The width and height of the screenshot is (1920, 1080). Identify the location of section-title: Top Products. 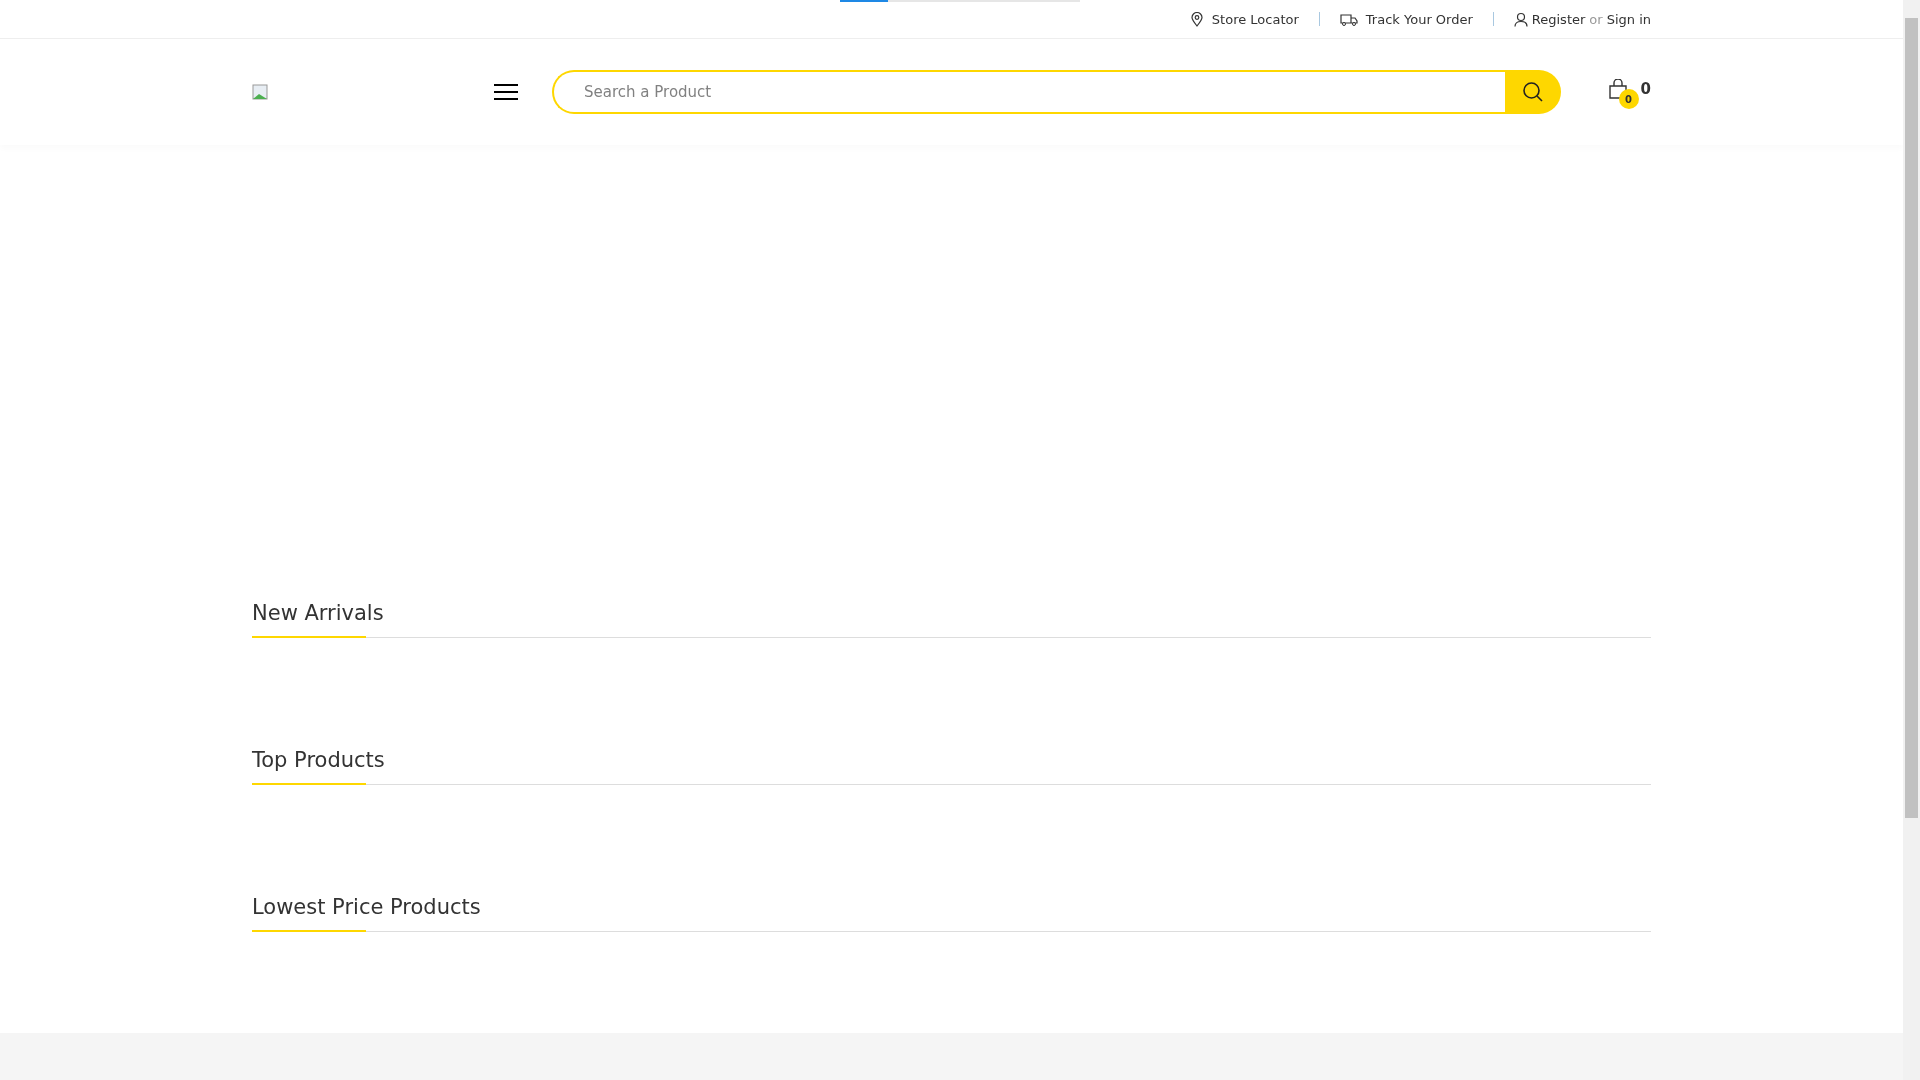
(318, 761).